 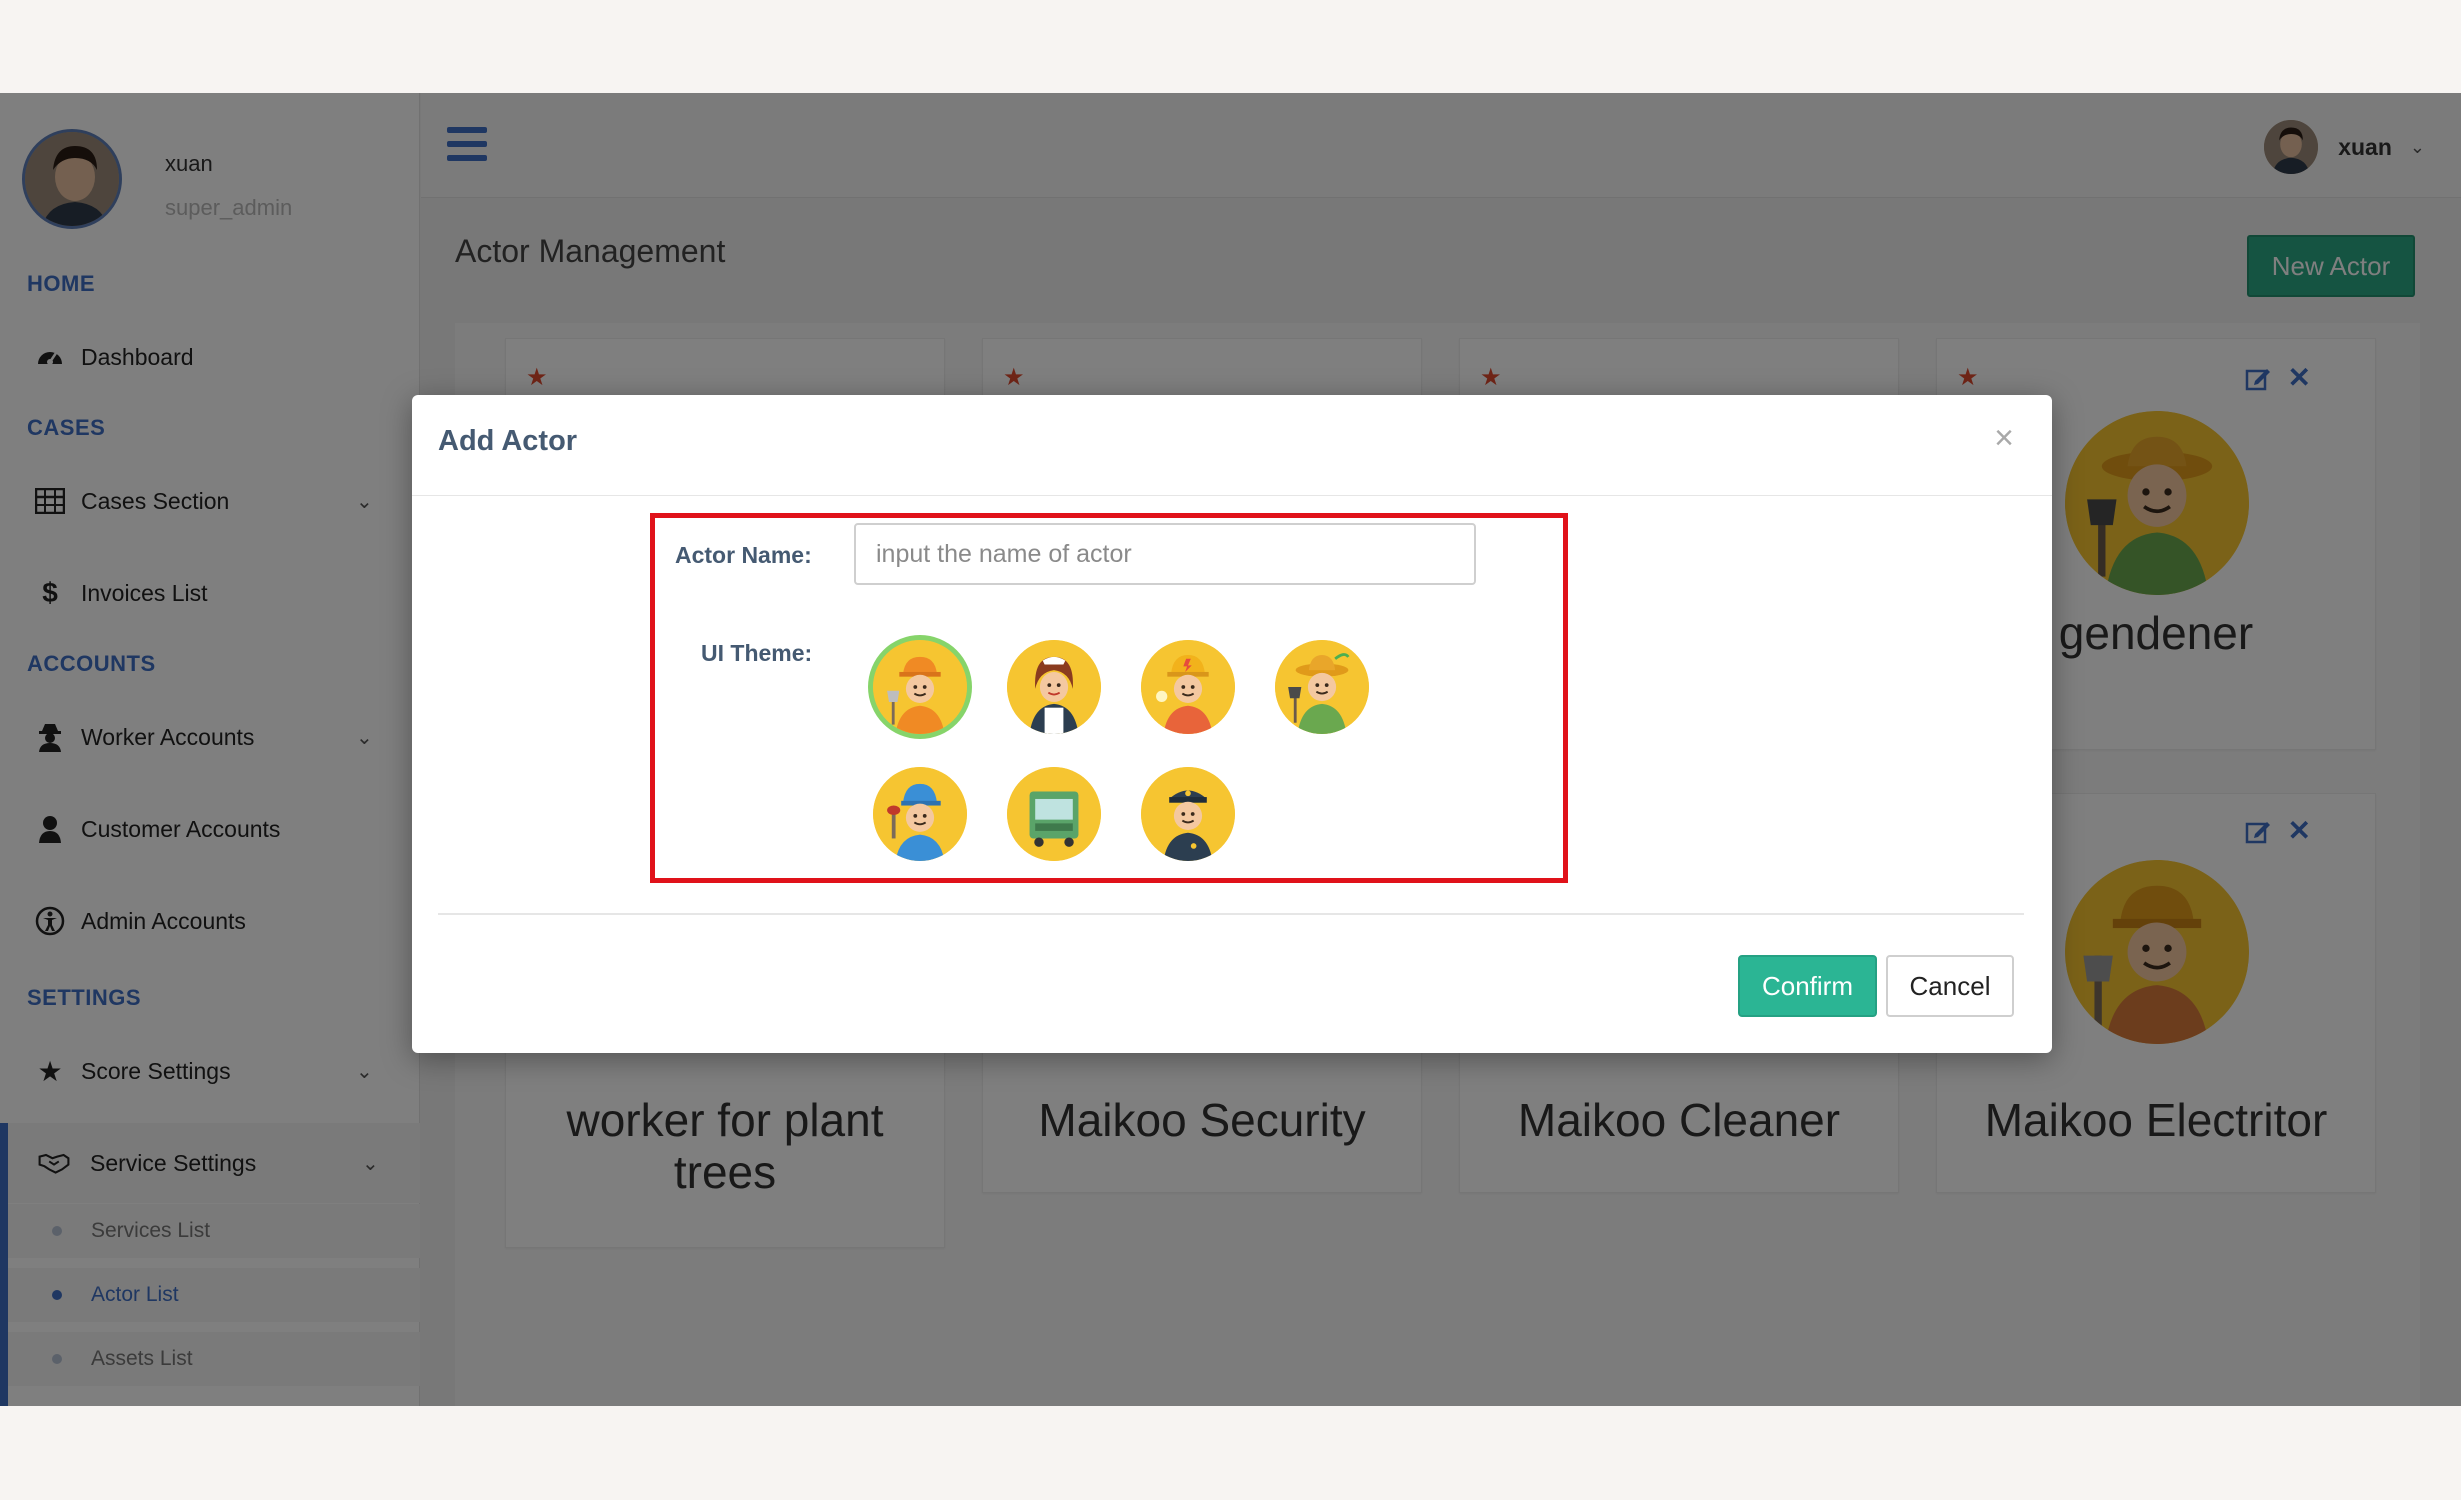 I want to click on theme-option-plumber, so click(x=920, y=814).